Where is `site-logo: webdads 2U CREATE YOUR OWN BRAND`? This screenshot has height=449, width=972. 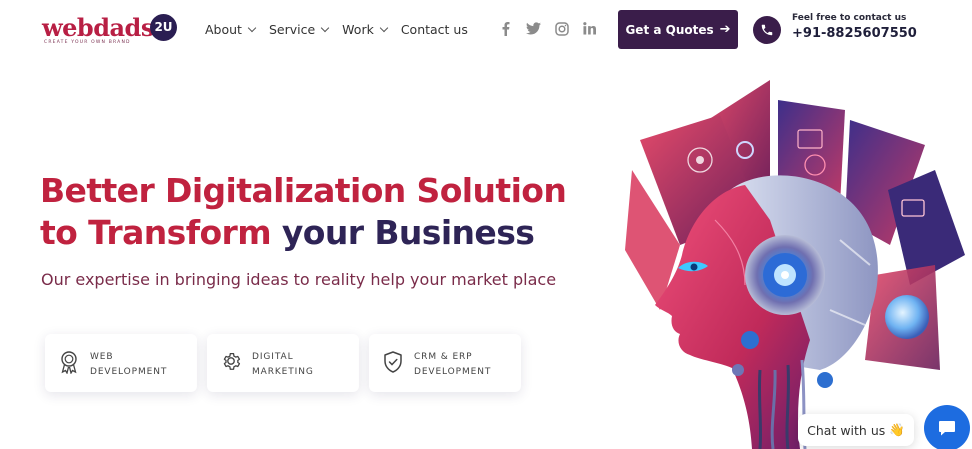
site-logo: webdads 2U CREATE YOUR OWN BRAND is located at coordinates (112, 30).